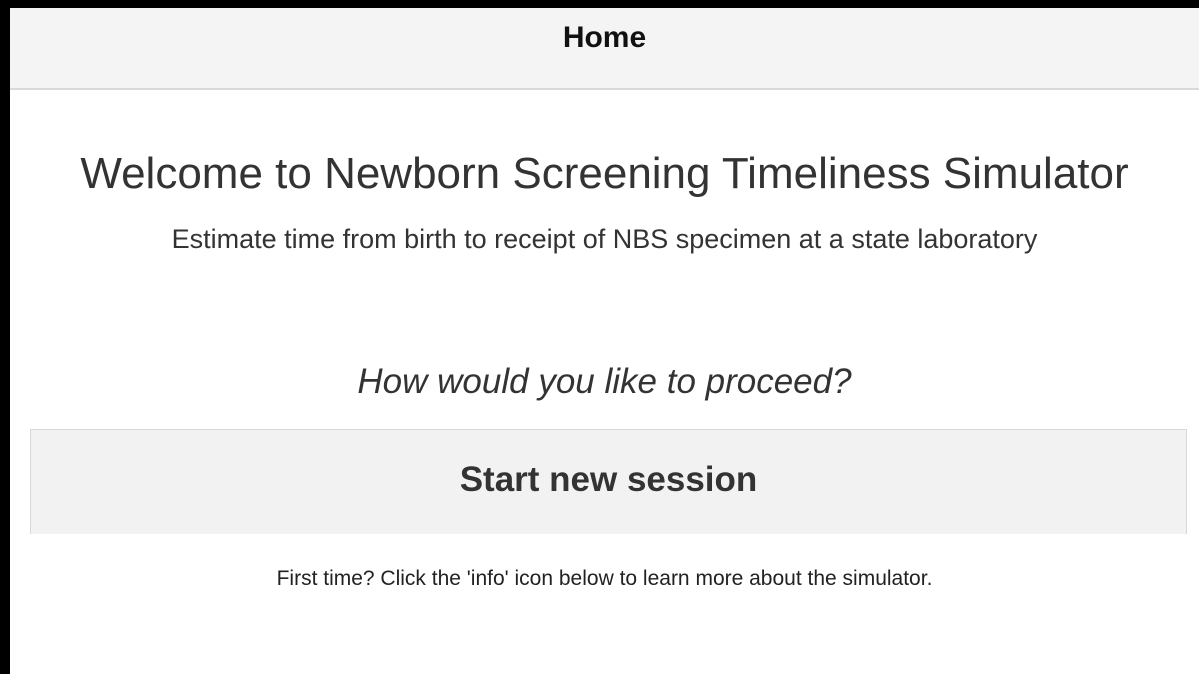 The image size is (1199, 674). I want to click on header-bar: Home, so click(604, 49).